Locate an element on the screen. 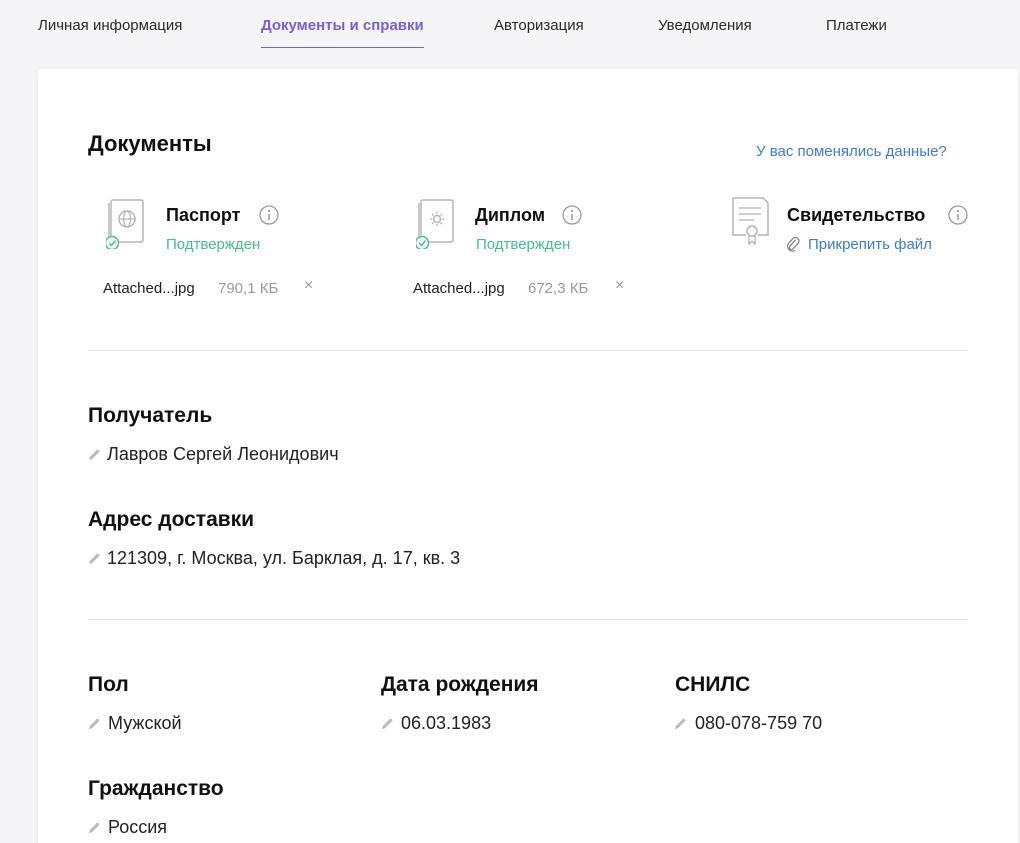 The width and height of the screenshot is (1020, 843). tab-documents: Документы и справки is located at coordinates (342, 32).